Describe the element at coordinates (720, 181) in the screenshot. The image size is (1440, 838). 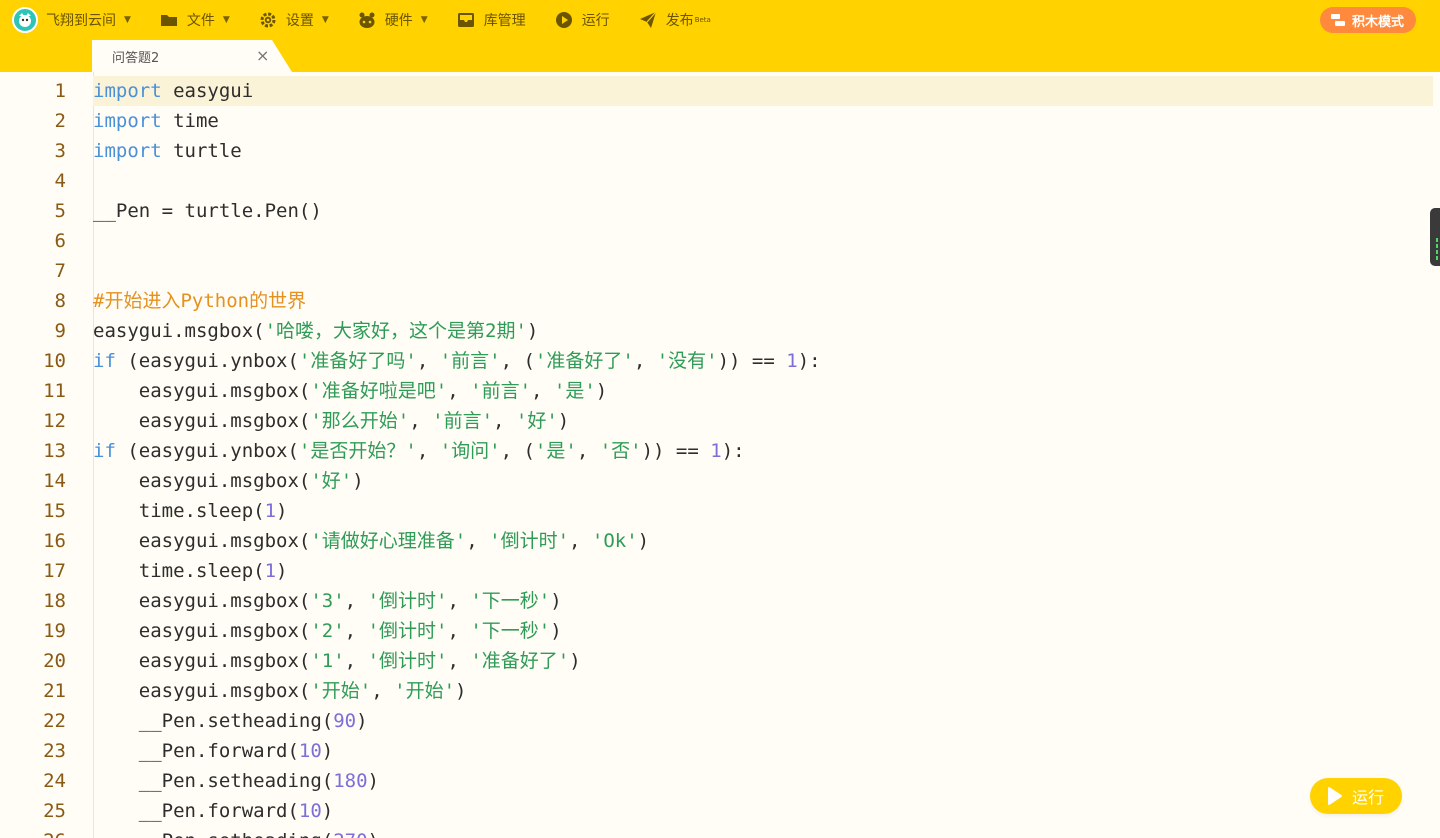
I see `code-line: 4` at that location.